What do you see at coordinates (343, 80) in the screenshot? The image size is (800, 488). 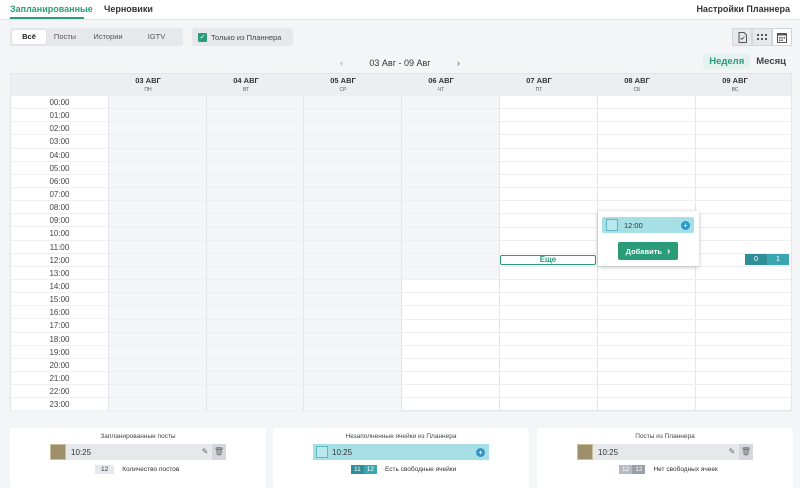 I see `day-date: 05 АВГ` at bounding box center [343, 80].